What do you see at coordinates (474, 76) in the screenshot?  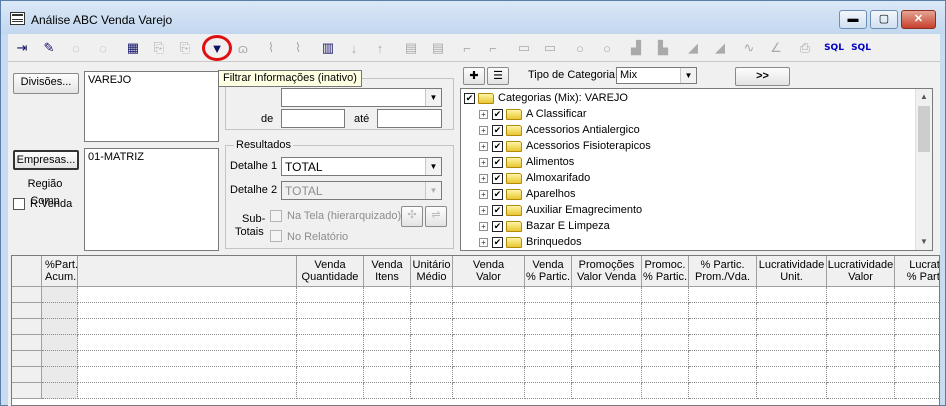 I see `tree-add-icon: ✚` at bounding box center [474, 76].